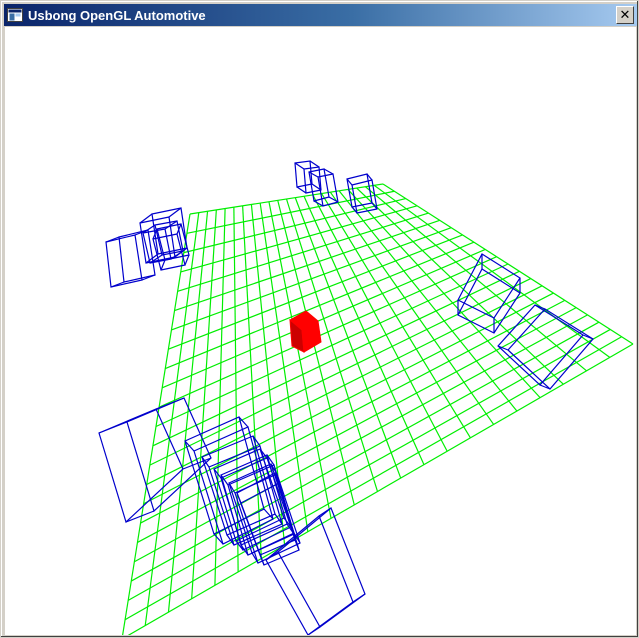  I want to click on close-button: ✕, so click(625, 15).